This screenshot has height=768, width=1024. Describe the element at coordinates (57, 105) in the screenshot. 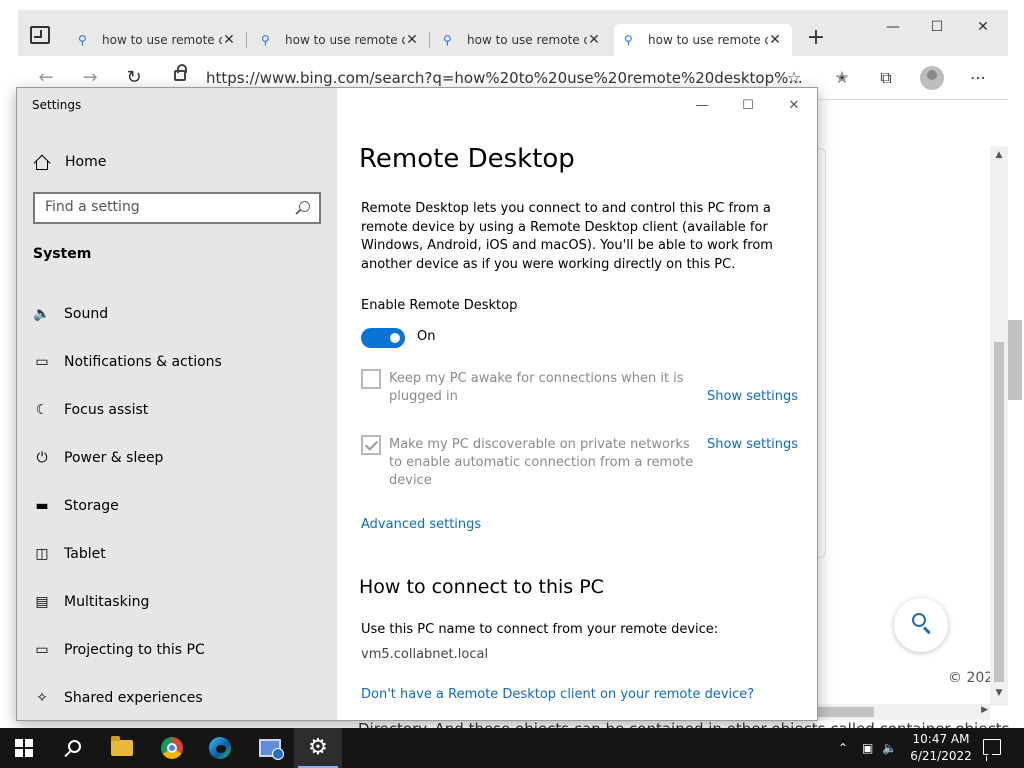

I see `window-title: Settings` at that location.